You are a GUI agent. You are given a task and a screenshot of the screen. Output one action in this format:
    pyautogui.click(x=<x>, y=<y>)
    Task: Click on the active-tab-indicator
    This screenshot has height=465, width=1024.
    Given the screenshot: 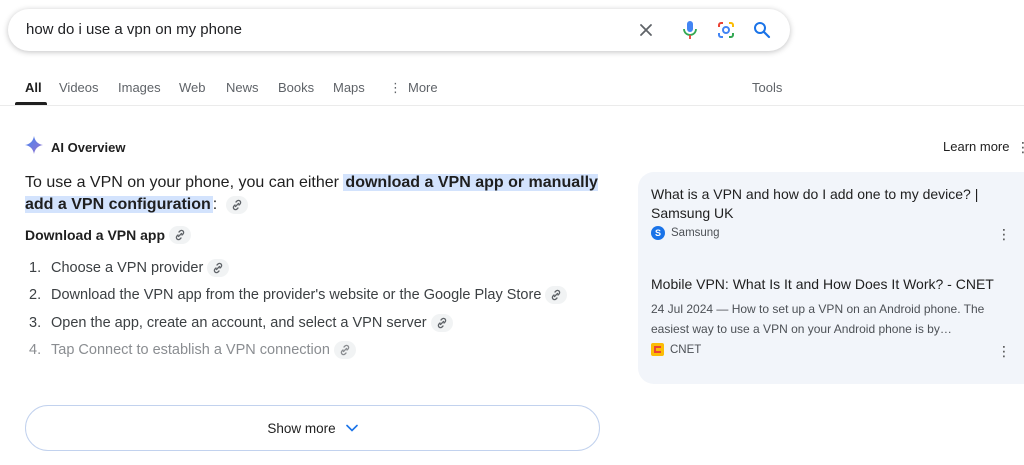 What is the action you would take?
    pyautogui.click(x=31, y=103)
    